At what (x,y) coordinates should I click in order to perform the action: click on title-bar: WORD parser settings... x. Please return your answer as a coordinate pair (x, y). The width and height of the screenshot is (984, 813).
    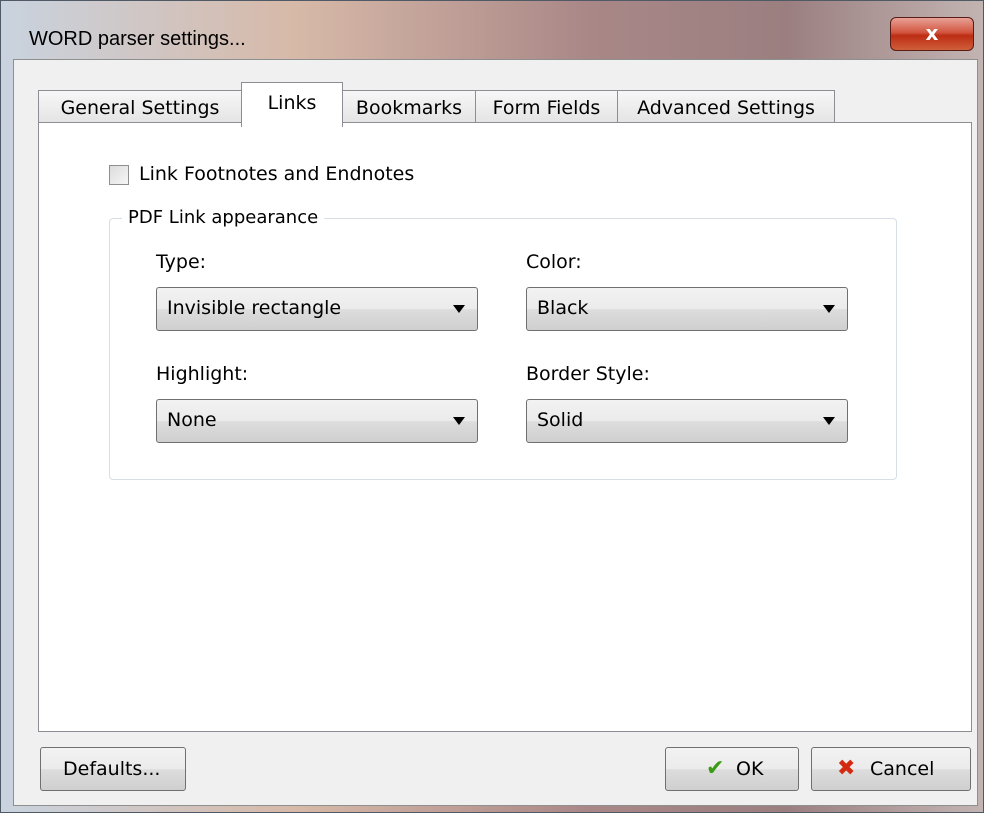
    Looking at the image, I should click on (492, 30).